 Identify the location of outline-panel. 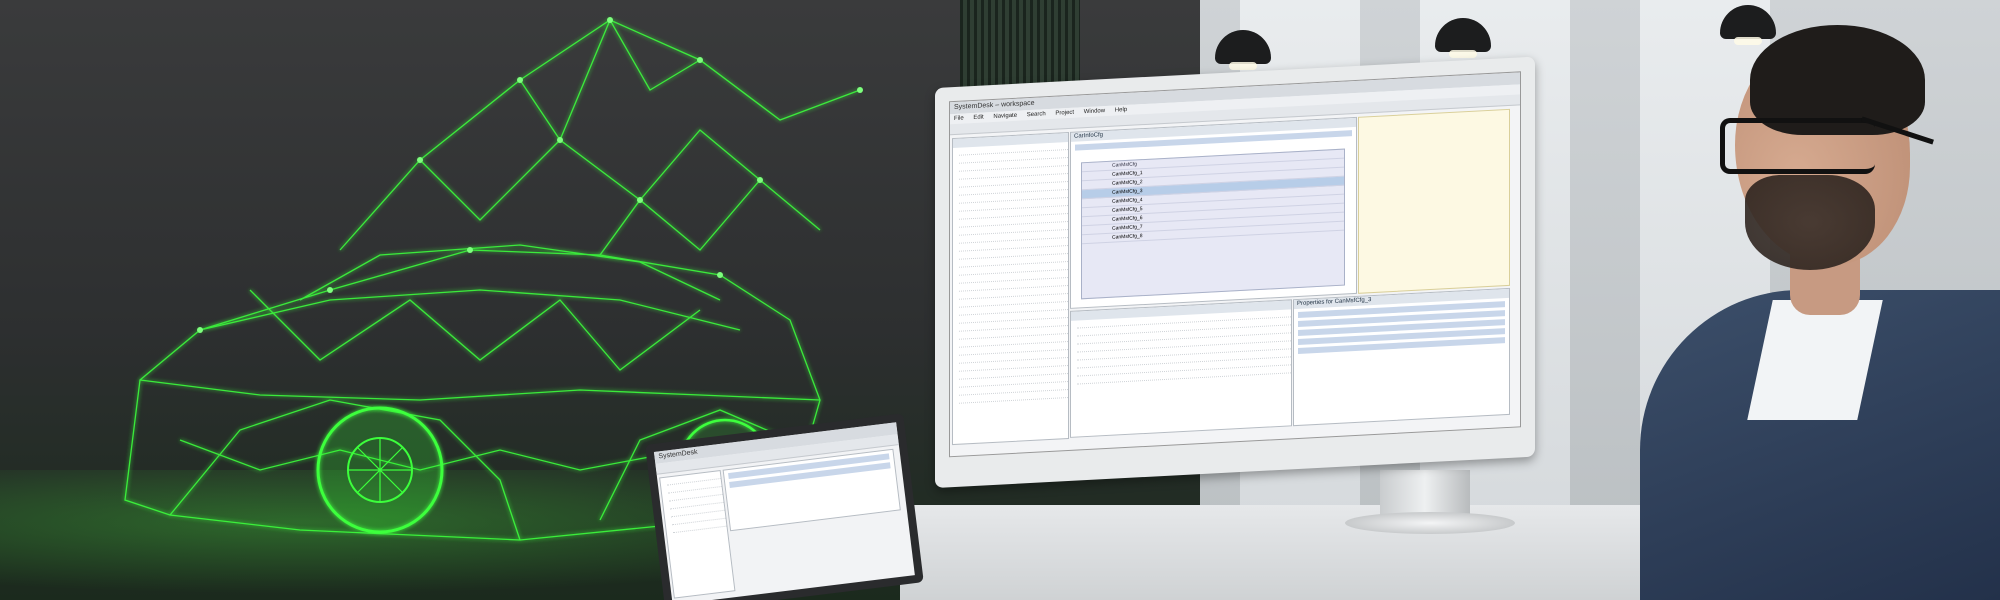
(1181, 368).